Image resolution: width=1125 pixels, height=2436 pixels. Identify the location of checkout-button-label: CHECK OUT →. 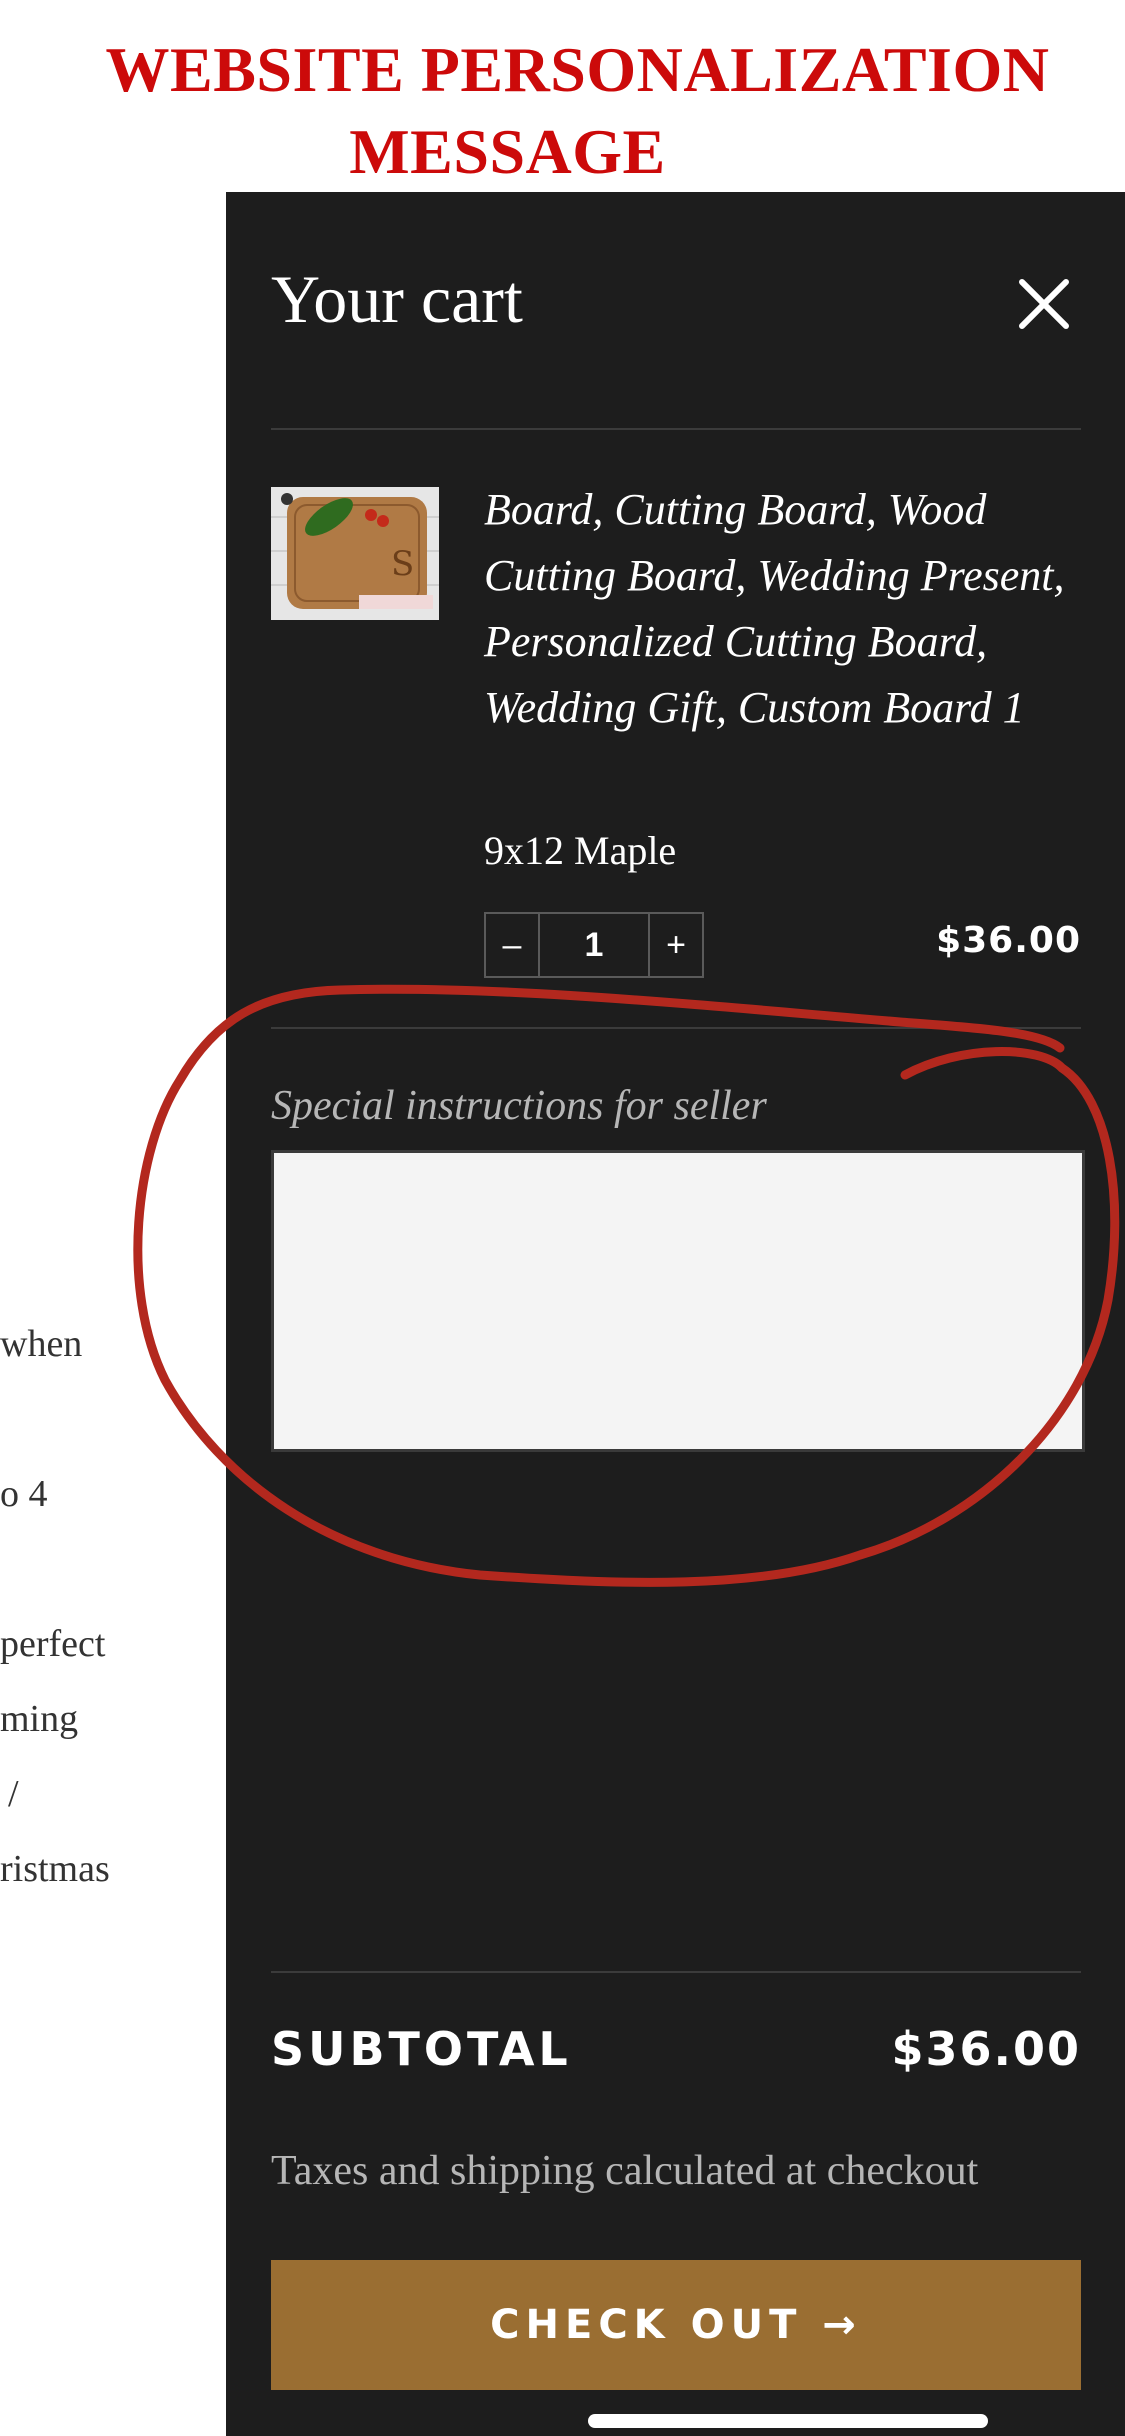
(676, 2325).